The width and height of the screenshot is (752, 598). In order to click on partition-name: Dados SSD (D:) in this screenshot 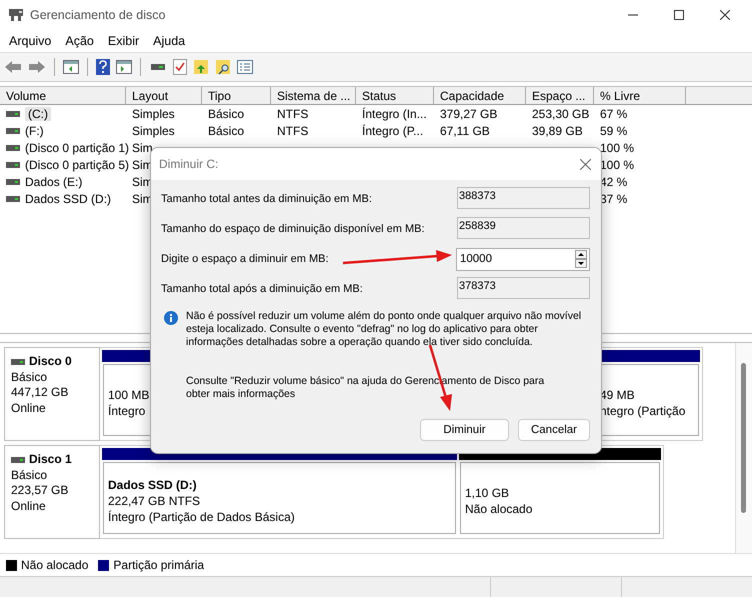, I will do `click(152, 485)`.